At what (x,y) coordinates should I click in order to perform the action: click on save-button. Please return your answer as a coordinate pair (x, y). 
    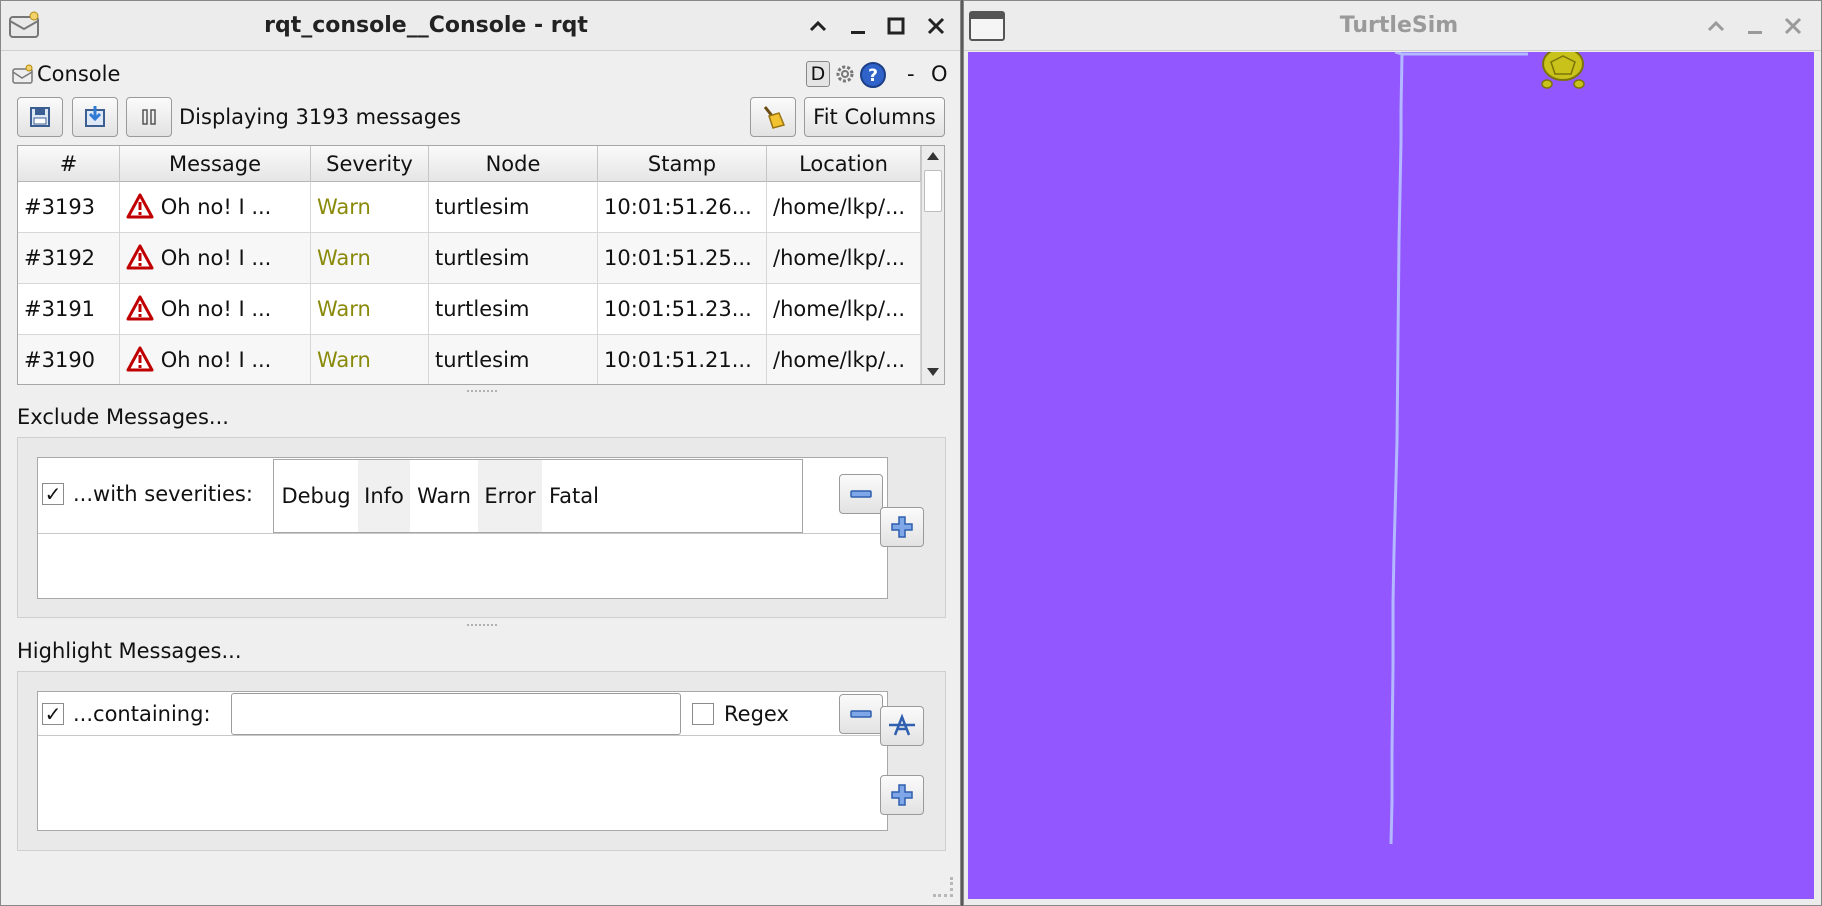
    Looking at the image, I should click on (95, 117).